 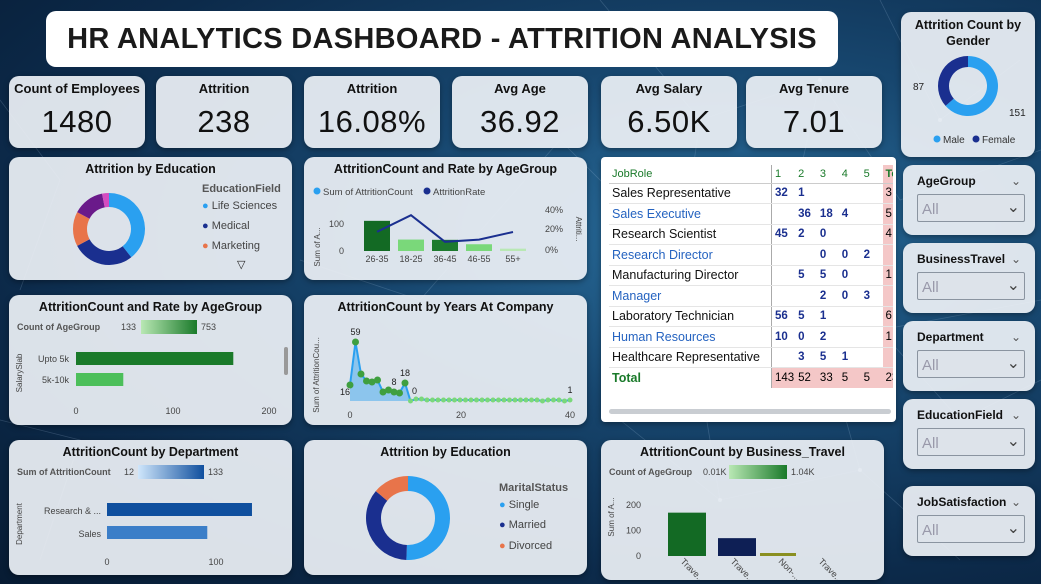 I want to click on slicer-businesstravel: BusinessTravel ⌄ All ⌄, so click(x=969, y=278).